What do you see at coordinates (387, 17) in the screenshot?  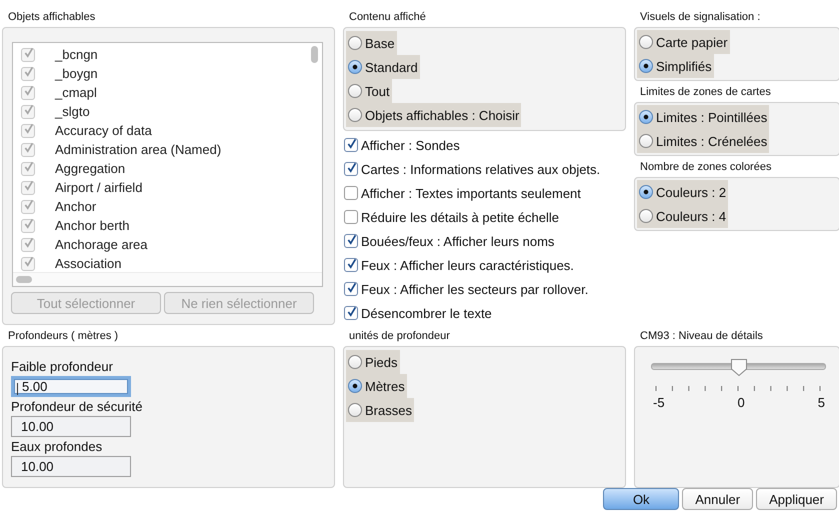 I see `group-title: Contenu affiché` at bounding box center [387, 17].